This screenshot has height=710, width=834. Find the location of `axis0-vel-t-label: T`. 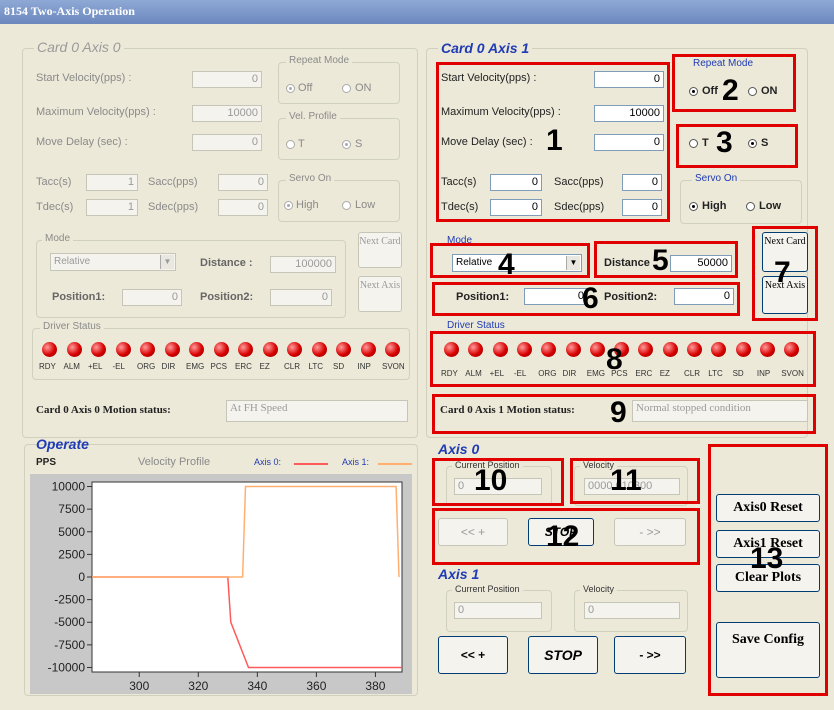

axis0-vel-t-label: T is located at coordinates (301, 144).